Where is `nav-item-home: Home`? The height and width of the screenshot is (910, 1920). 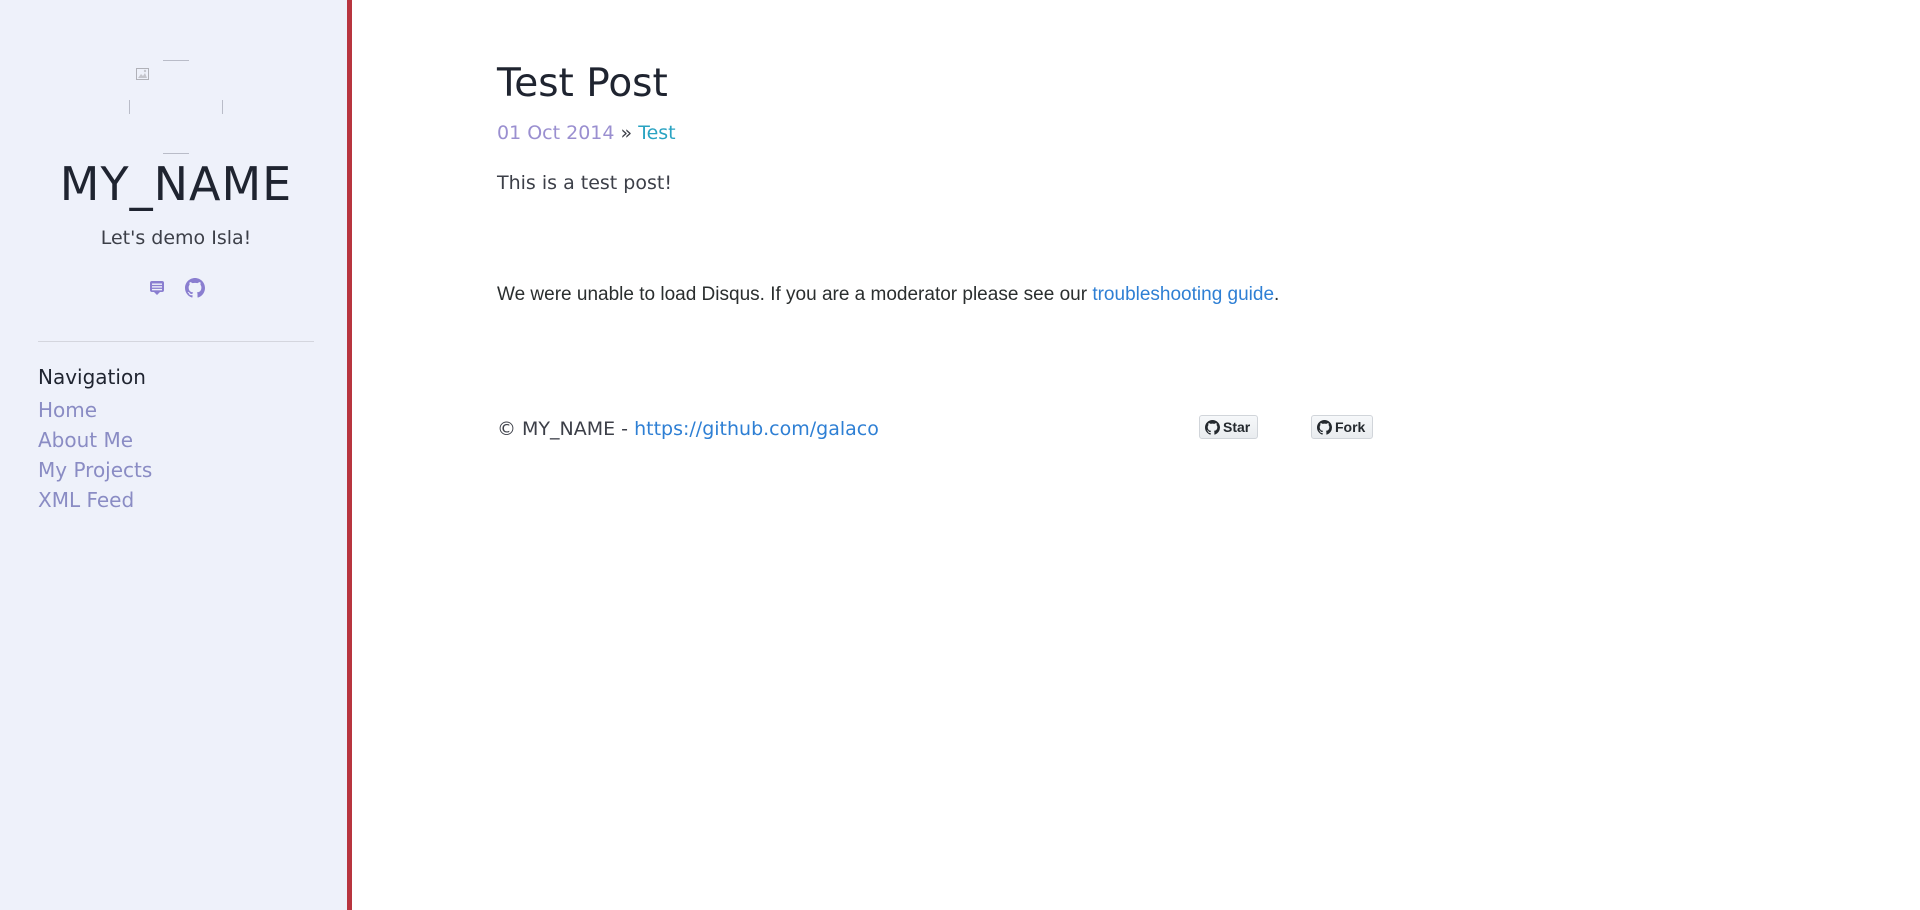 nav-item-home: Home is located at coordinates (95, 410).